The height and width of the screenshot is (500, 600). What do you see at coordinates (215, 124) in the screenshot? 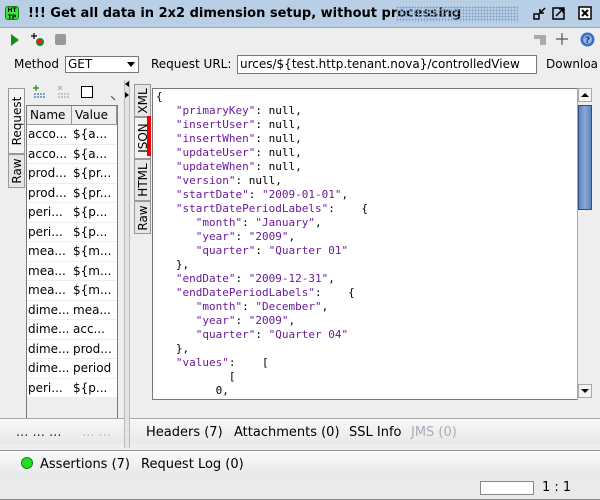
I see `json-token: "insertUser"` at bounding box center [215, 124].